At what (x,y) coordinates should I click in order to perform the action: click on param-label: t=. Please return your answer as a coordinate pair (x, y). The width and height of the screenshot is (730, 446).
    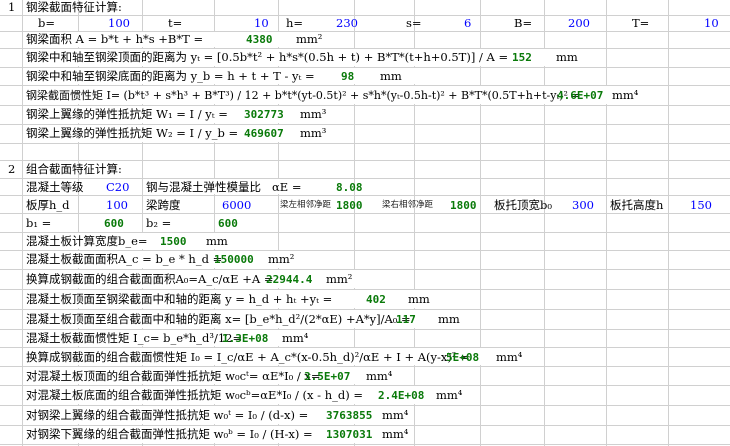
    Looking at the image, I should click on (175, 23).